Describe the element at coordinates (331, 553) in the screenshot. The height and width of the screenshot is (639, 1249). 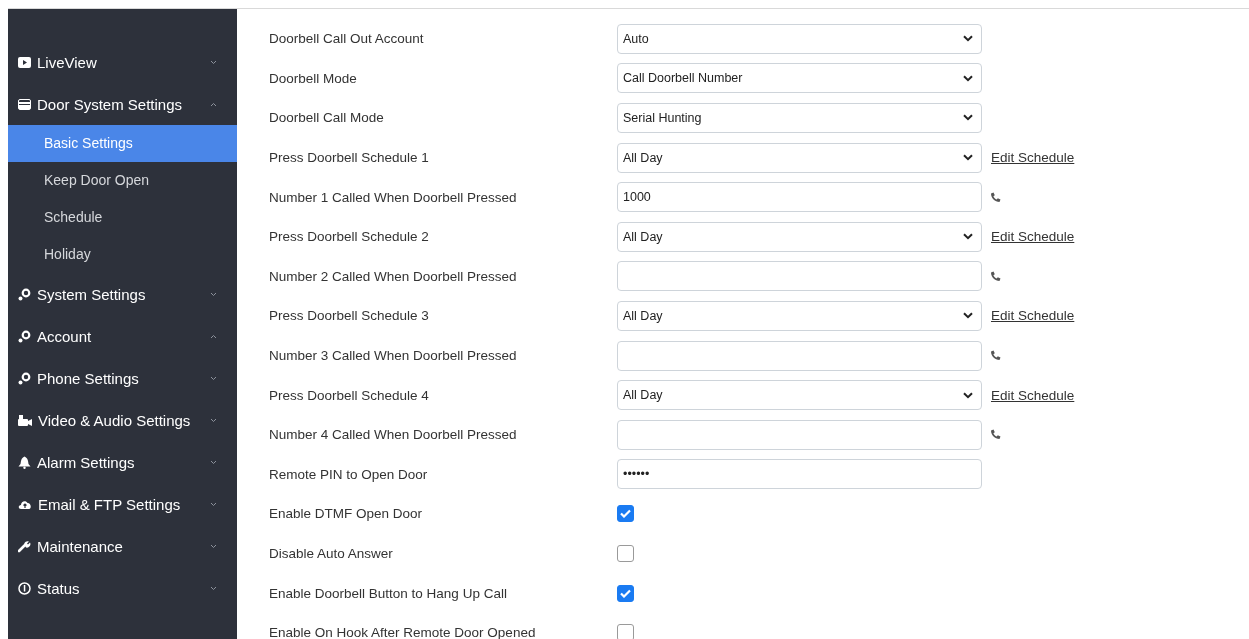
I see `setting-label: Disable Auto Answer` at that location.